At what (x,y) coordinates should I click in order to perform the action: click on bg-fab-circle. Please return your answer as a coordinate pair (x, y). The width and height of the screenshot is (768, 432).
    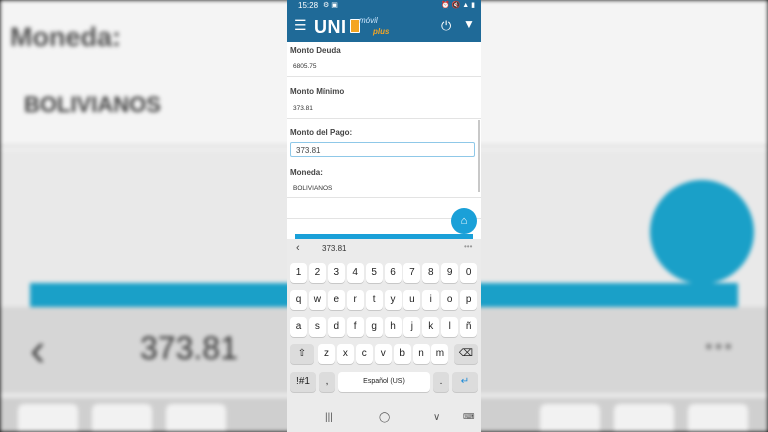
    Looking at the image, I should click on (702, 232).